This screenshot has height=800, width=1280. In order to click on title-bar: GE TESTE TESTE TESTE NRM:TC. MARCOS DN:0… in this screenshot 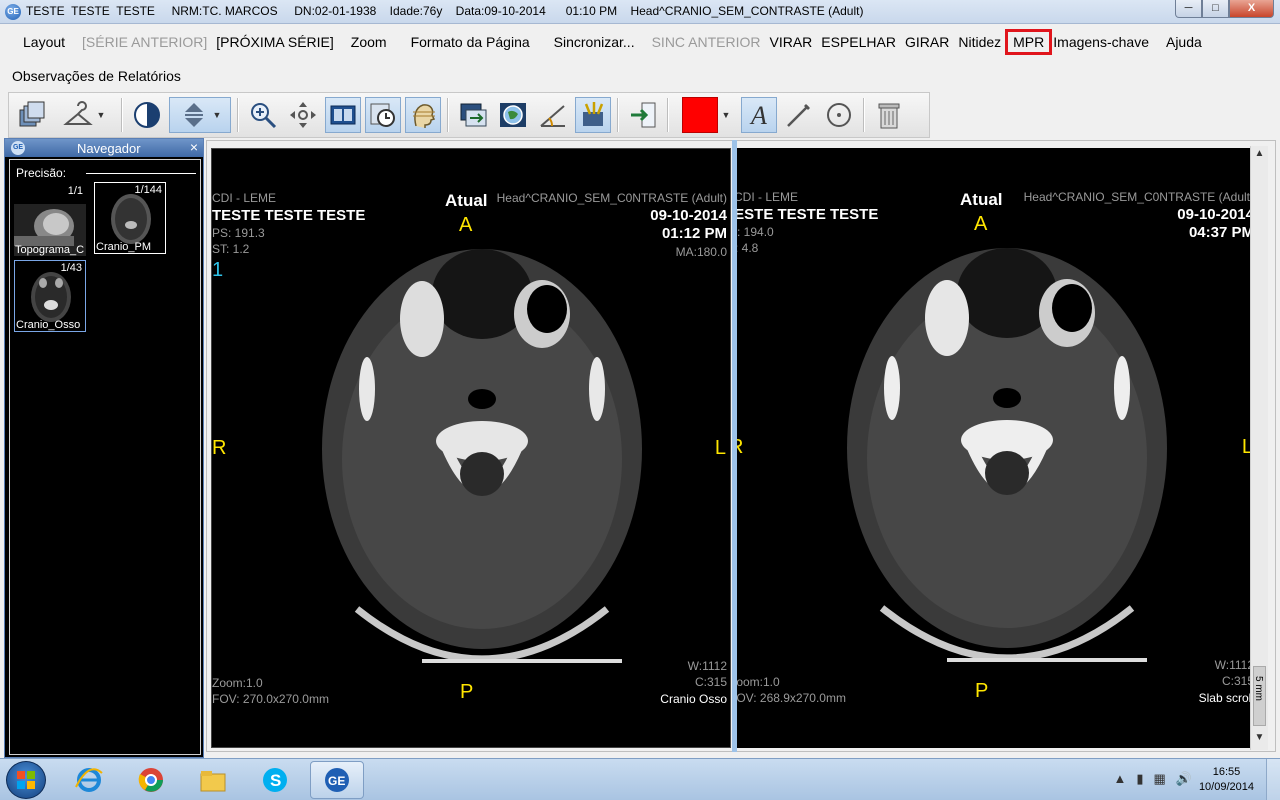, I will do `click(640, 12)`.